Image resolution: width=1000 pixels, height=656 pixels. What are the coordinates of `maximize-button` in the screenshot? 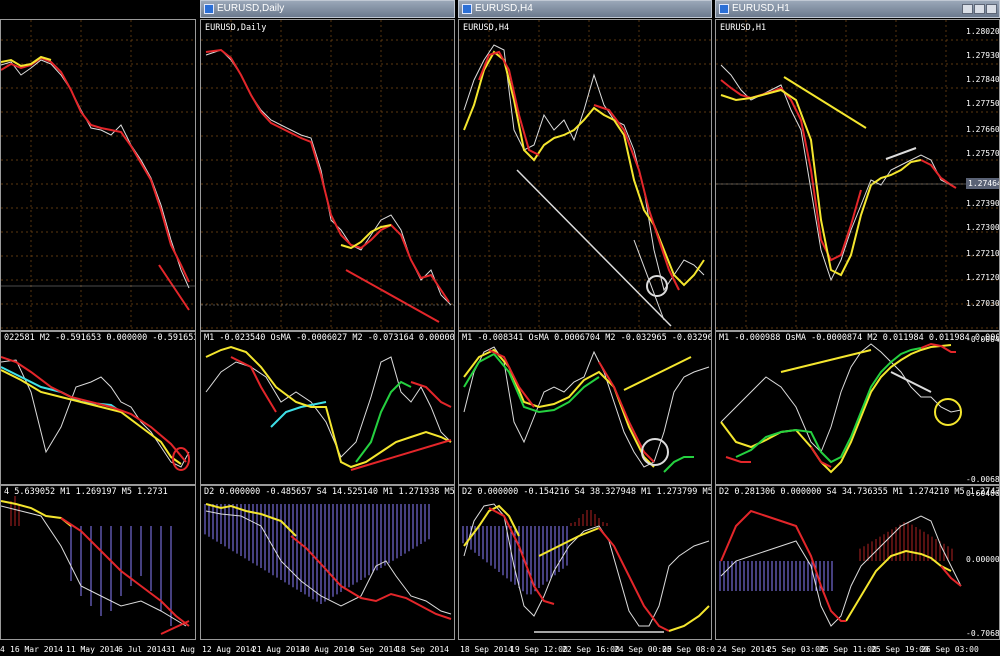 It's located at (979, 9).